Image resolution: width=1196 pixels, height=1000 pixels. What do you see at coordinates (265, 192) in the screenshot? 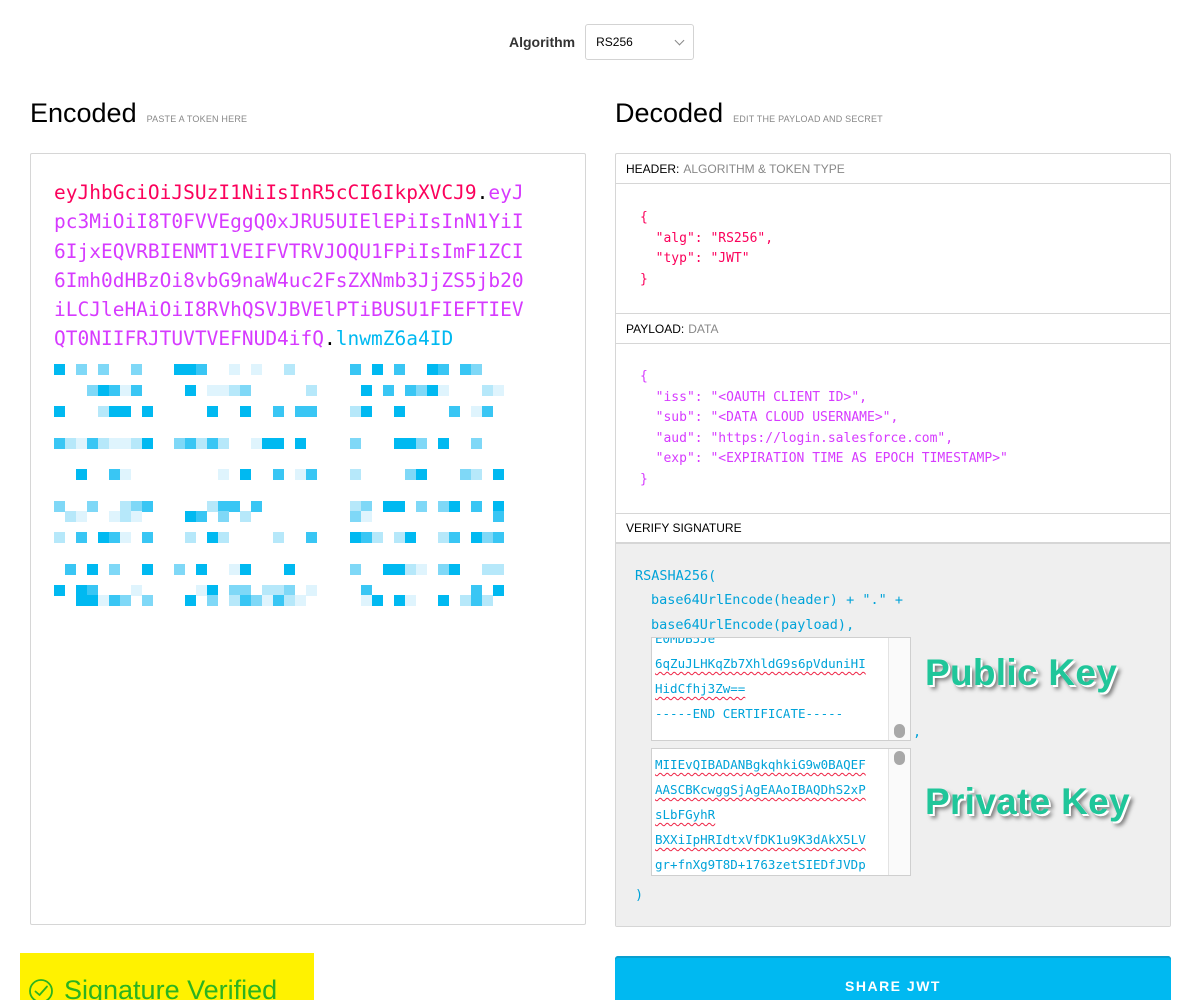
I see `token-header-part: eyJhbGciOiJSUzI1NiIsInR5cCI6IkpXVCJ9` at bounding box center [265, 192].